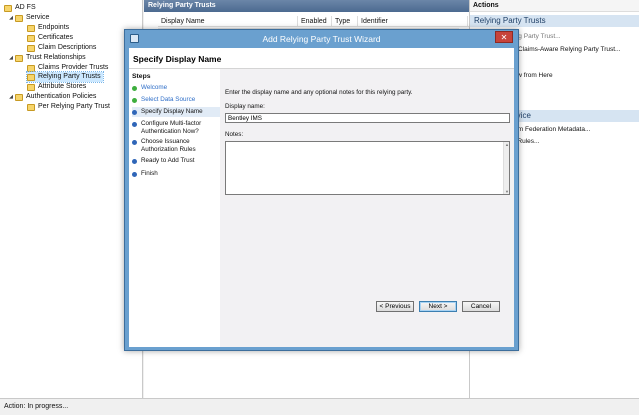 This screenshot has width=639, height=415. I want to click on column-header-display-name: Display Name, so click(228, 21).